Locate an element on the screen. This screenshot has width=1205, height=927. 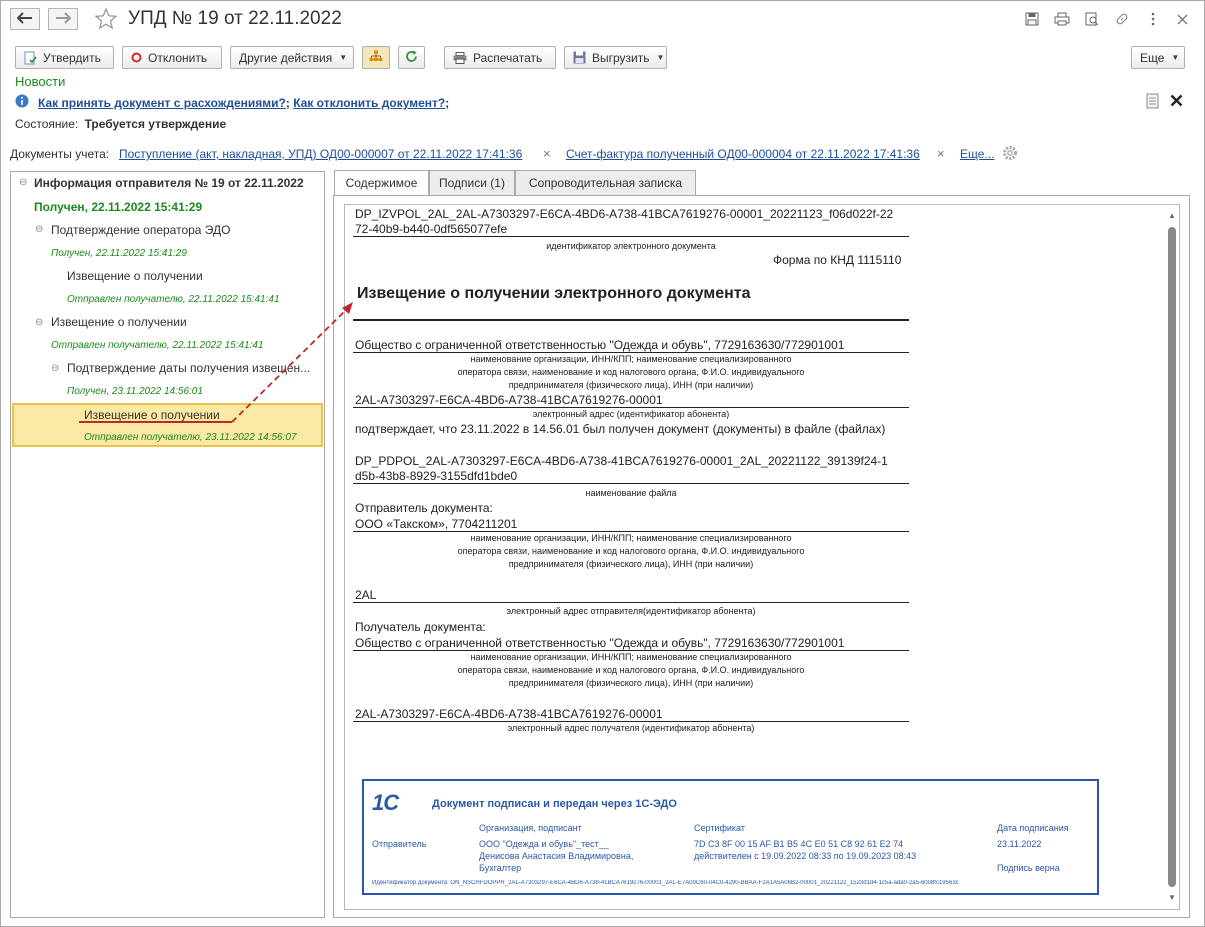
close-icon is located at coordinates (1182, 19).